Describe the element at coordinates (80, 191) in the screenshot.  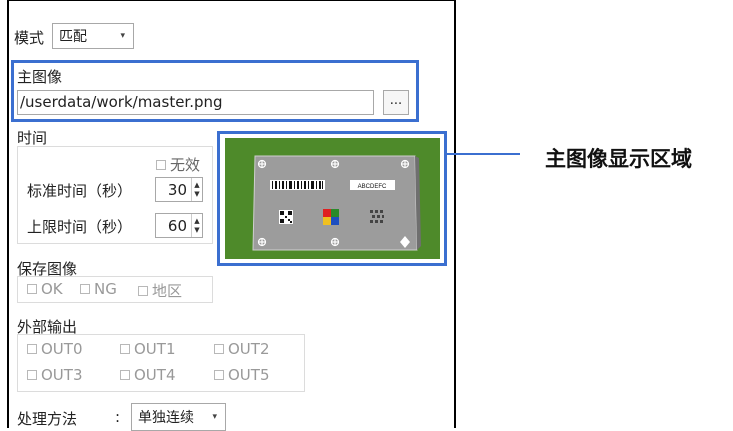
I see `standard-time-label: 标准时间（秒）` at that location.